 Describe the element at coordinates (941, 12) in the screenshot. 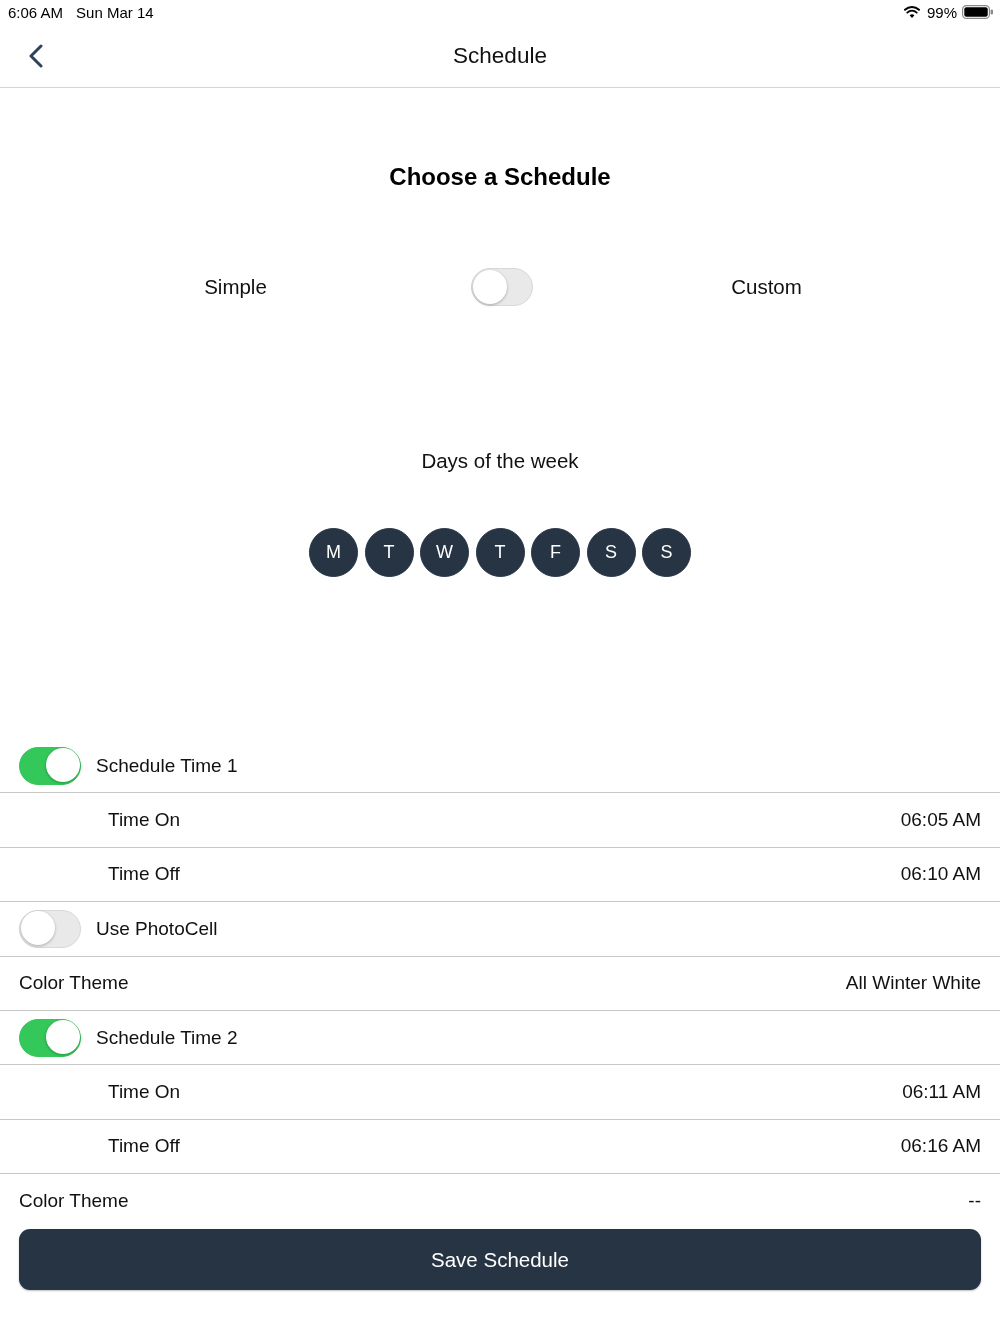

I see `battery-percent: 99%` at that location.